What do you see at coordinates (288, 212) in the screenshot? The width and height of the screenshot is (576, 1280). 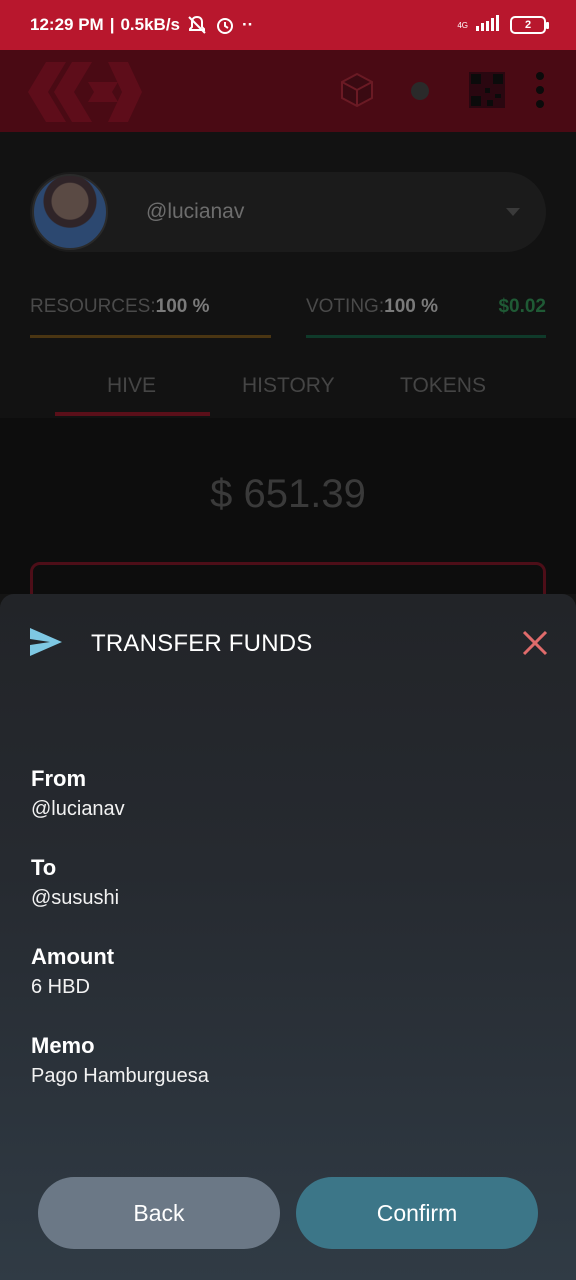 I see `account-selector: @lucianav` at bounding box center [288, 212].